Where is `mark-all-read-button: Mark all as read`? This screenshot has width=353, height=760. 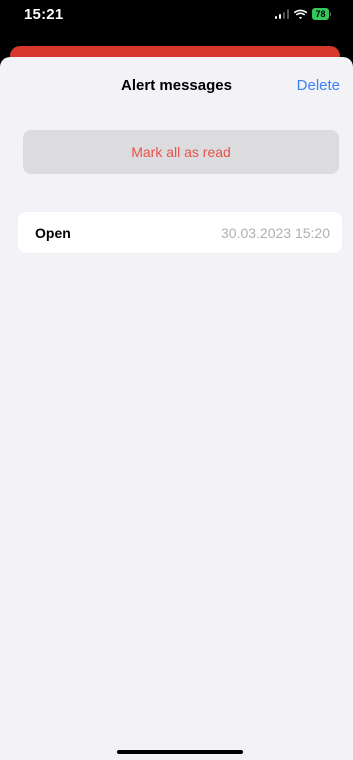 mark-all-read-button: Mark all as read is located at coordinates (181, 152).